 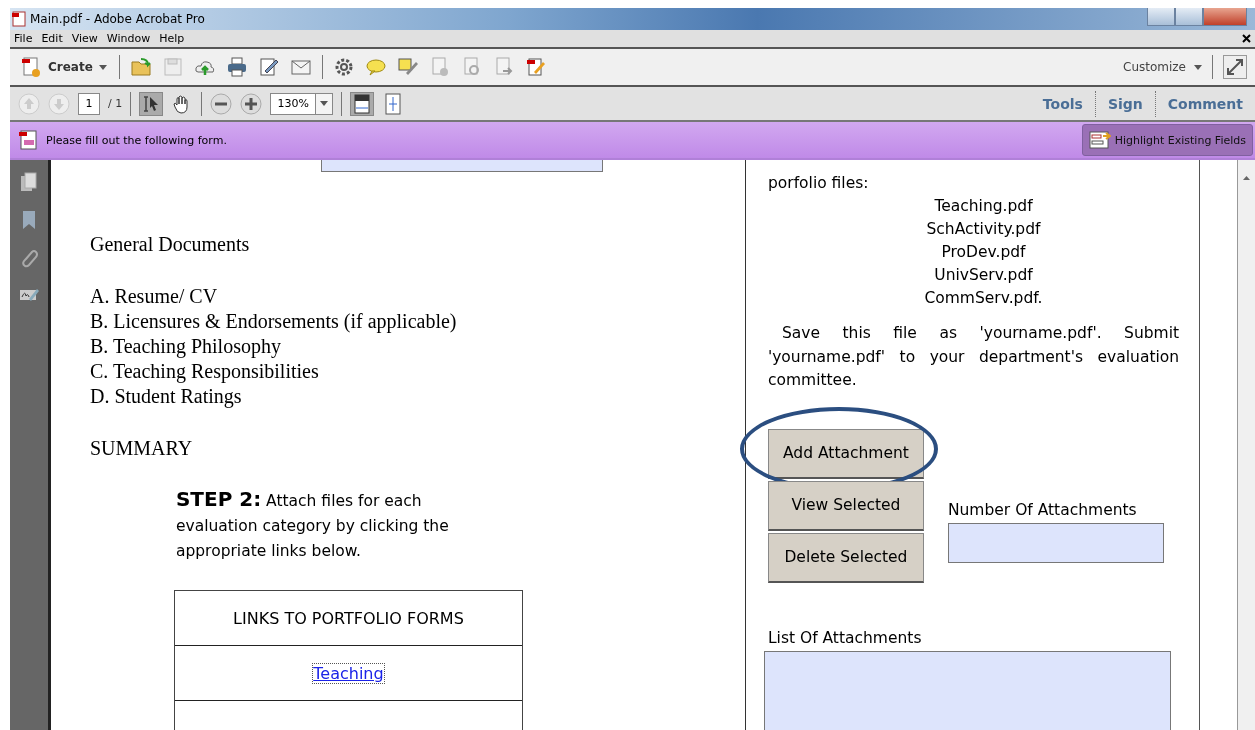 I want to click on menu-item: View, so click(x=87, y=38).